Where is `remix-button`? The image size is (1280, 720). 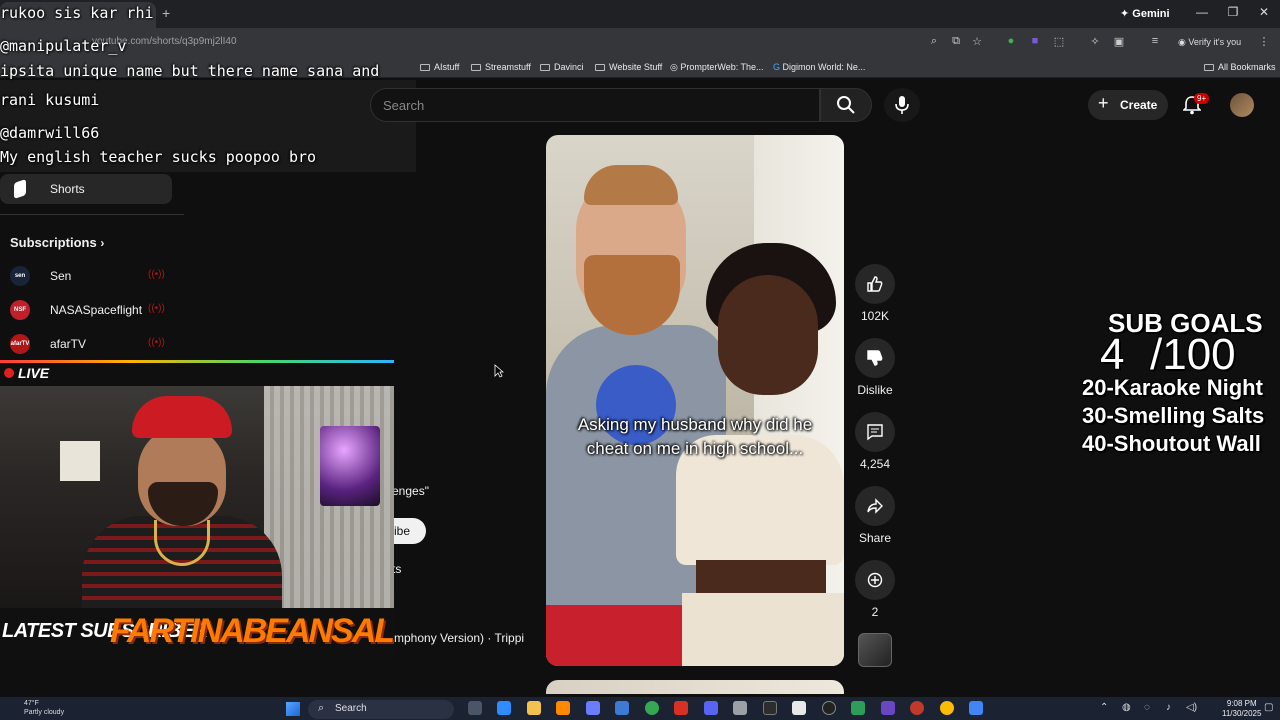 remix-button is located at coordinates (875, 580).